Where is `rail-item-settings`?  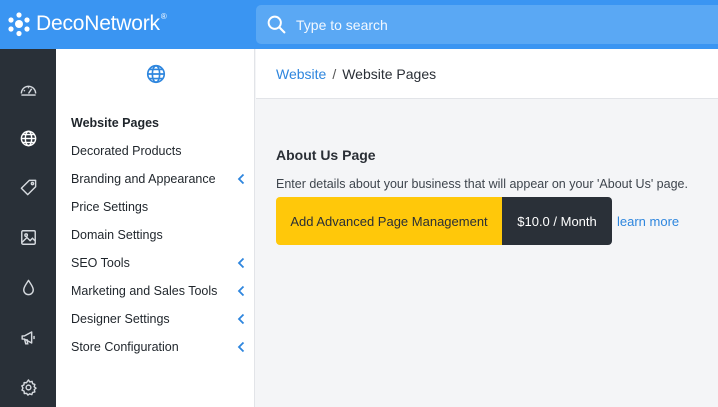 rail-item-settings is located at coordinates (28, 387).